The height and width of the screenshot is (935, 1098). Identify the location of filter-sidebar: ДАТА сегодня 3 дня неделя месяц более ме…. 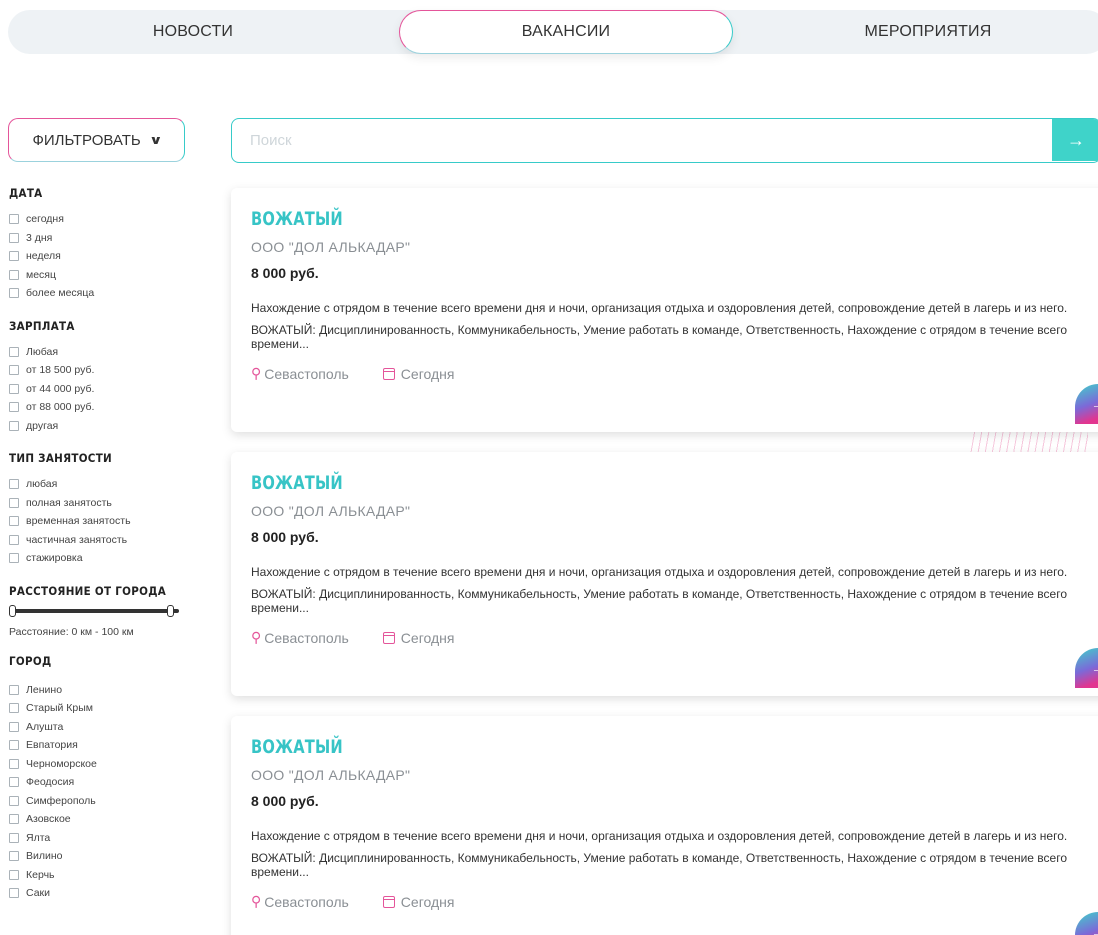
(109, 552).